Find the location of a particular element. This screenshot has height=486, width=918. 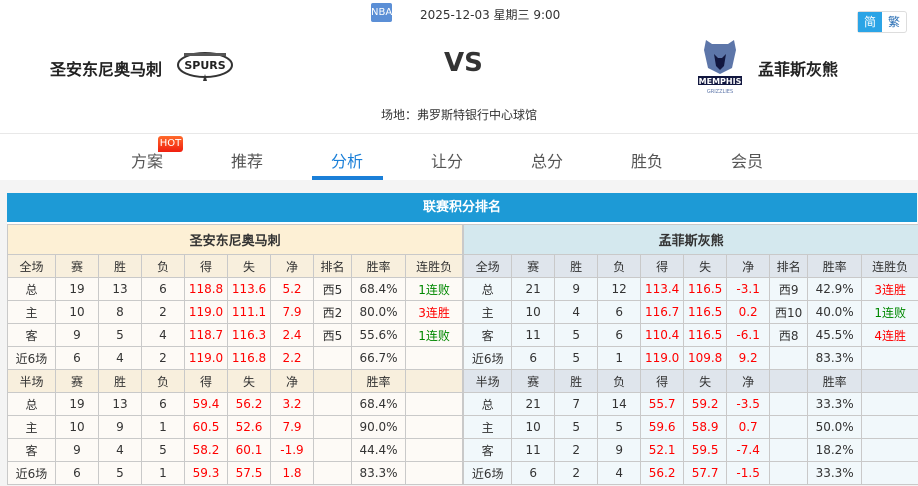

table-row: 客 9 5 4 118.7 116.3 2.4 西5 55.6% 1连败 is located at coordinates (235, 335).